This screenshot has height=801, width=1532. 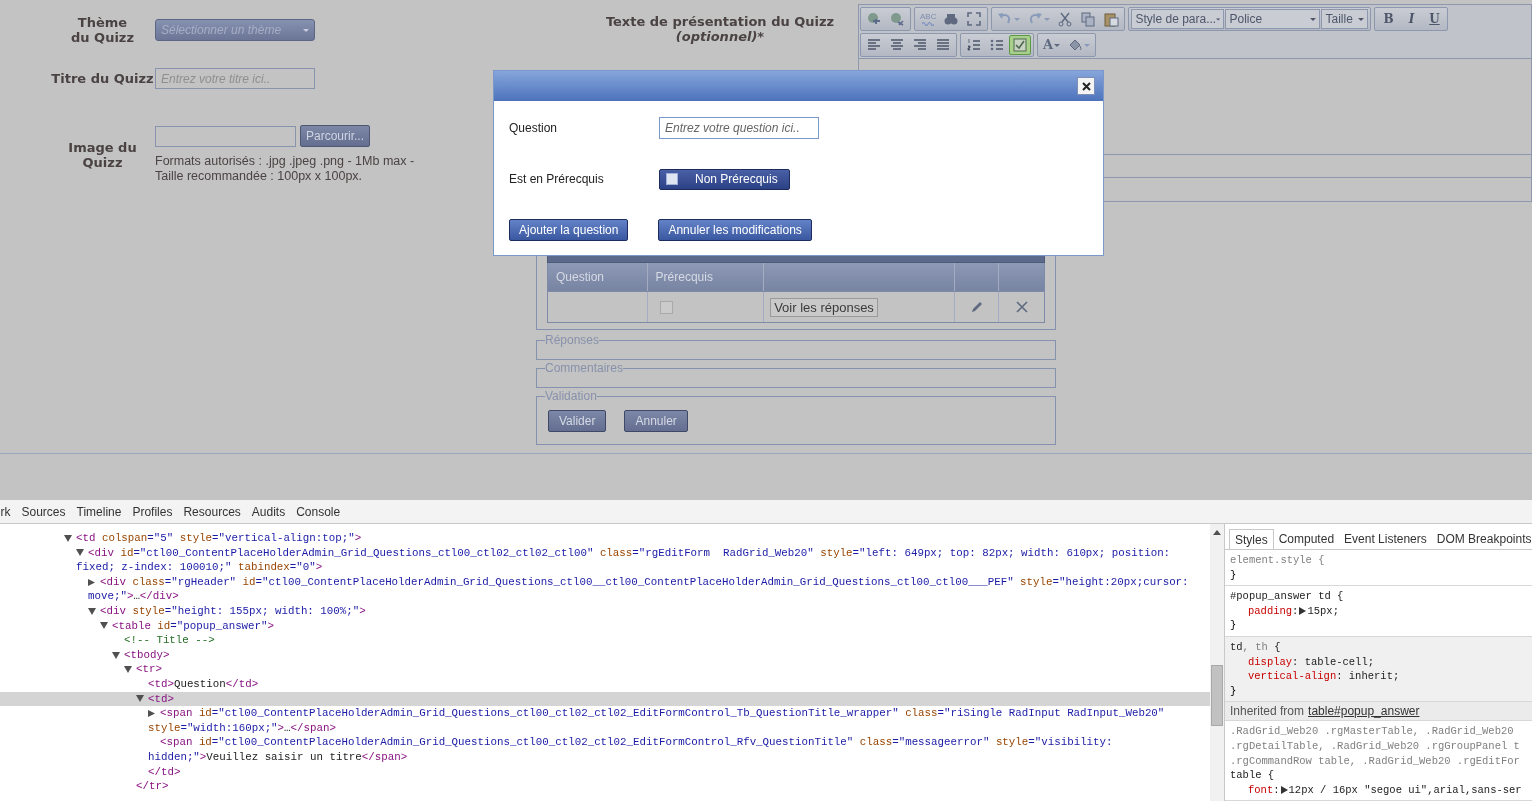 What do you see at coordinates (1086, 86) in the screenshot?
I see `close-button` at bounding box center [1086, 86].